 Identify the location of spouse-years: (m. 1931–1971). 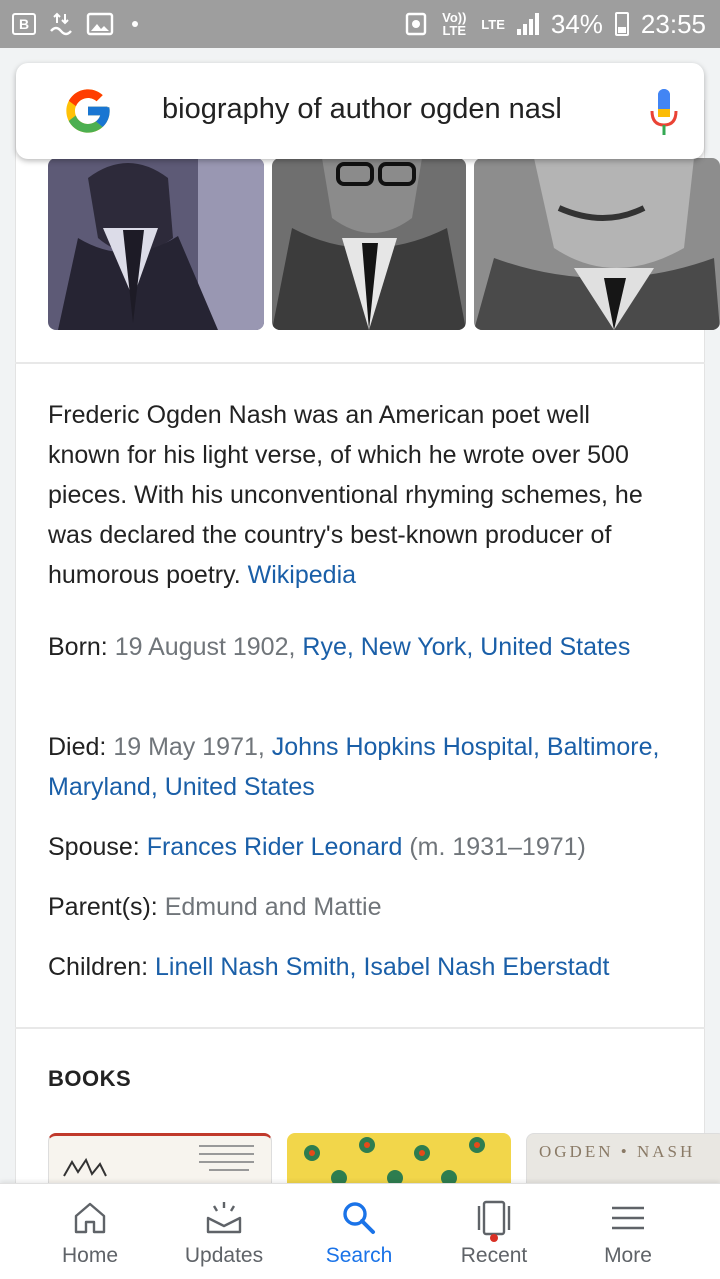
(497, 847).